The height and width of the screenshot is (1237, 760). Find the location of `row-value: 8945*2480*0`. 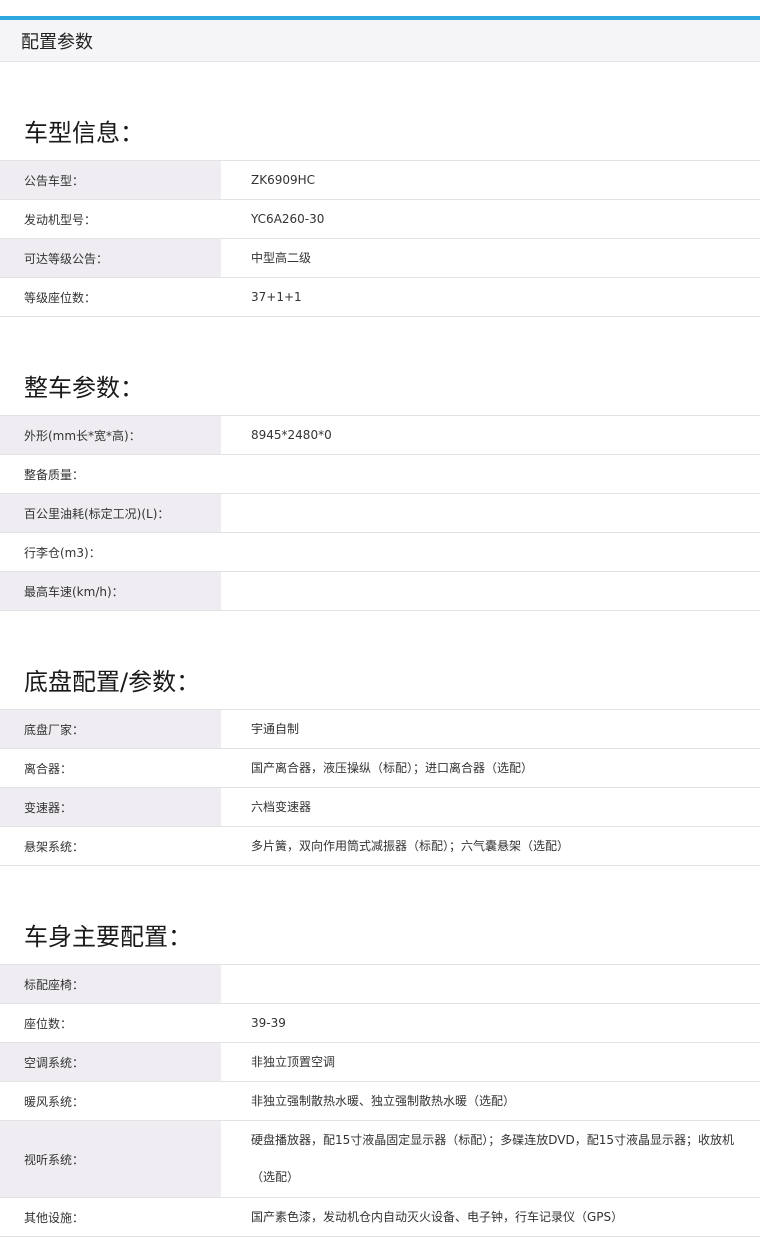

row-value: 8945*2480*0 is located at coordinates (490, 435).